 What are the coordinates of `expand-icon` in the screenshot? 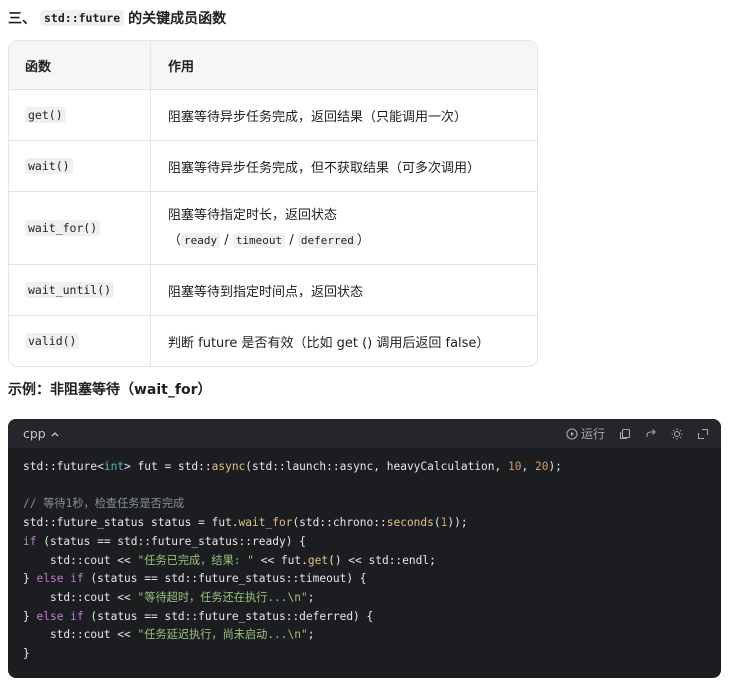 It's located at (703, 434).